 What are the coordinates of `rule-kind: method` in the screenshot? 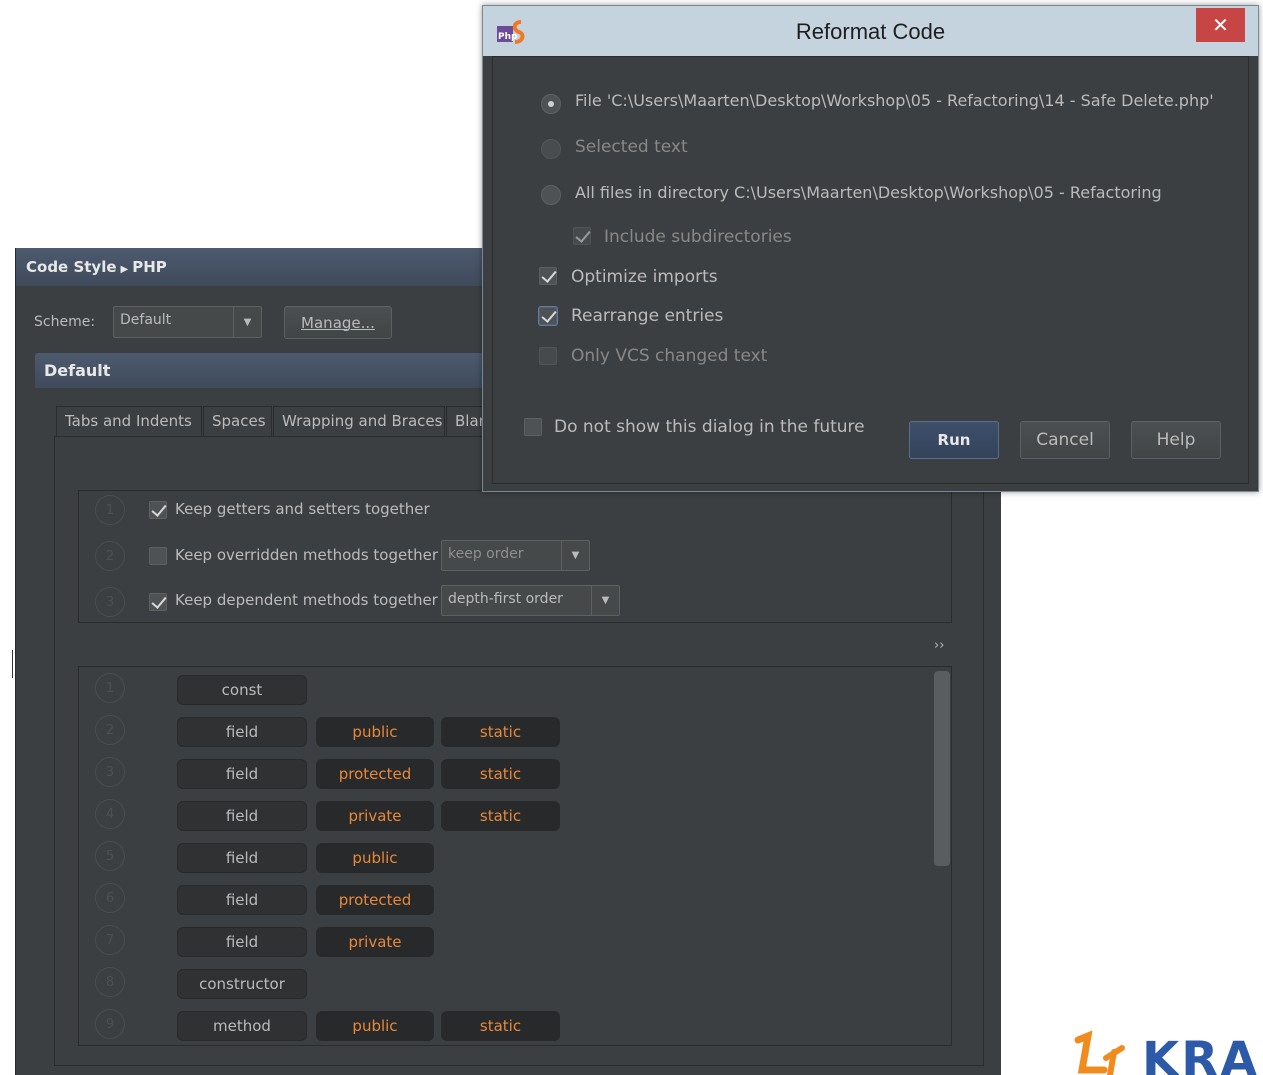 It's located at (242, 1026).